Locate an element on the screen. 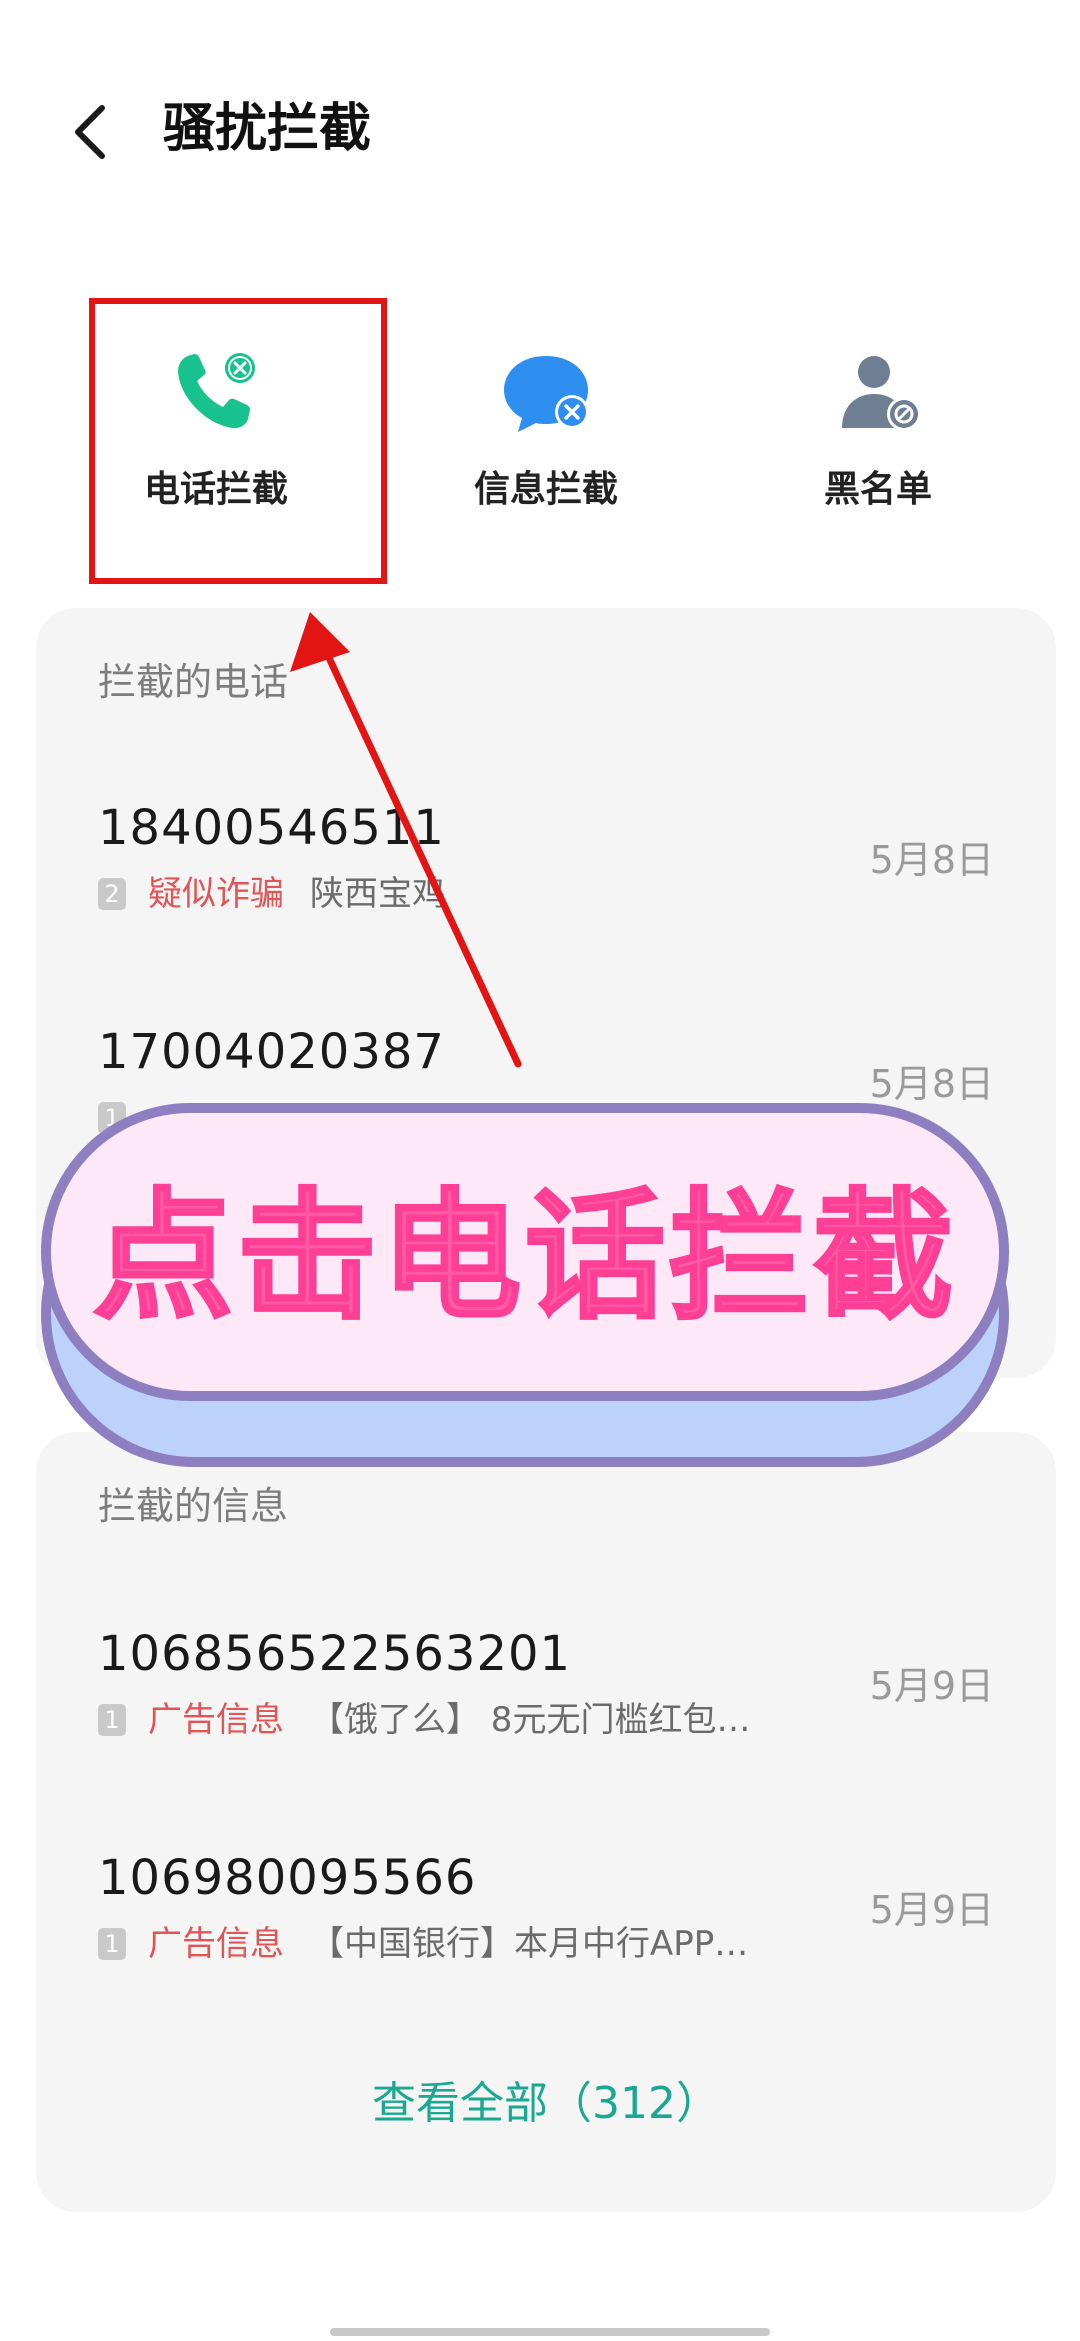  call-meta: 2 疑似诈骗 陕西宝鸡 is located at coordinates (272, 894).